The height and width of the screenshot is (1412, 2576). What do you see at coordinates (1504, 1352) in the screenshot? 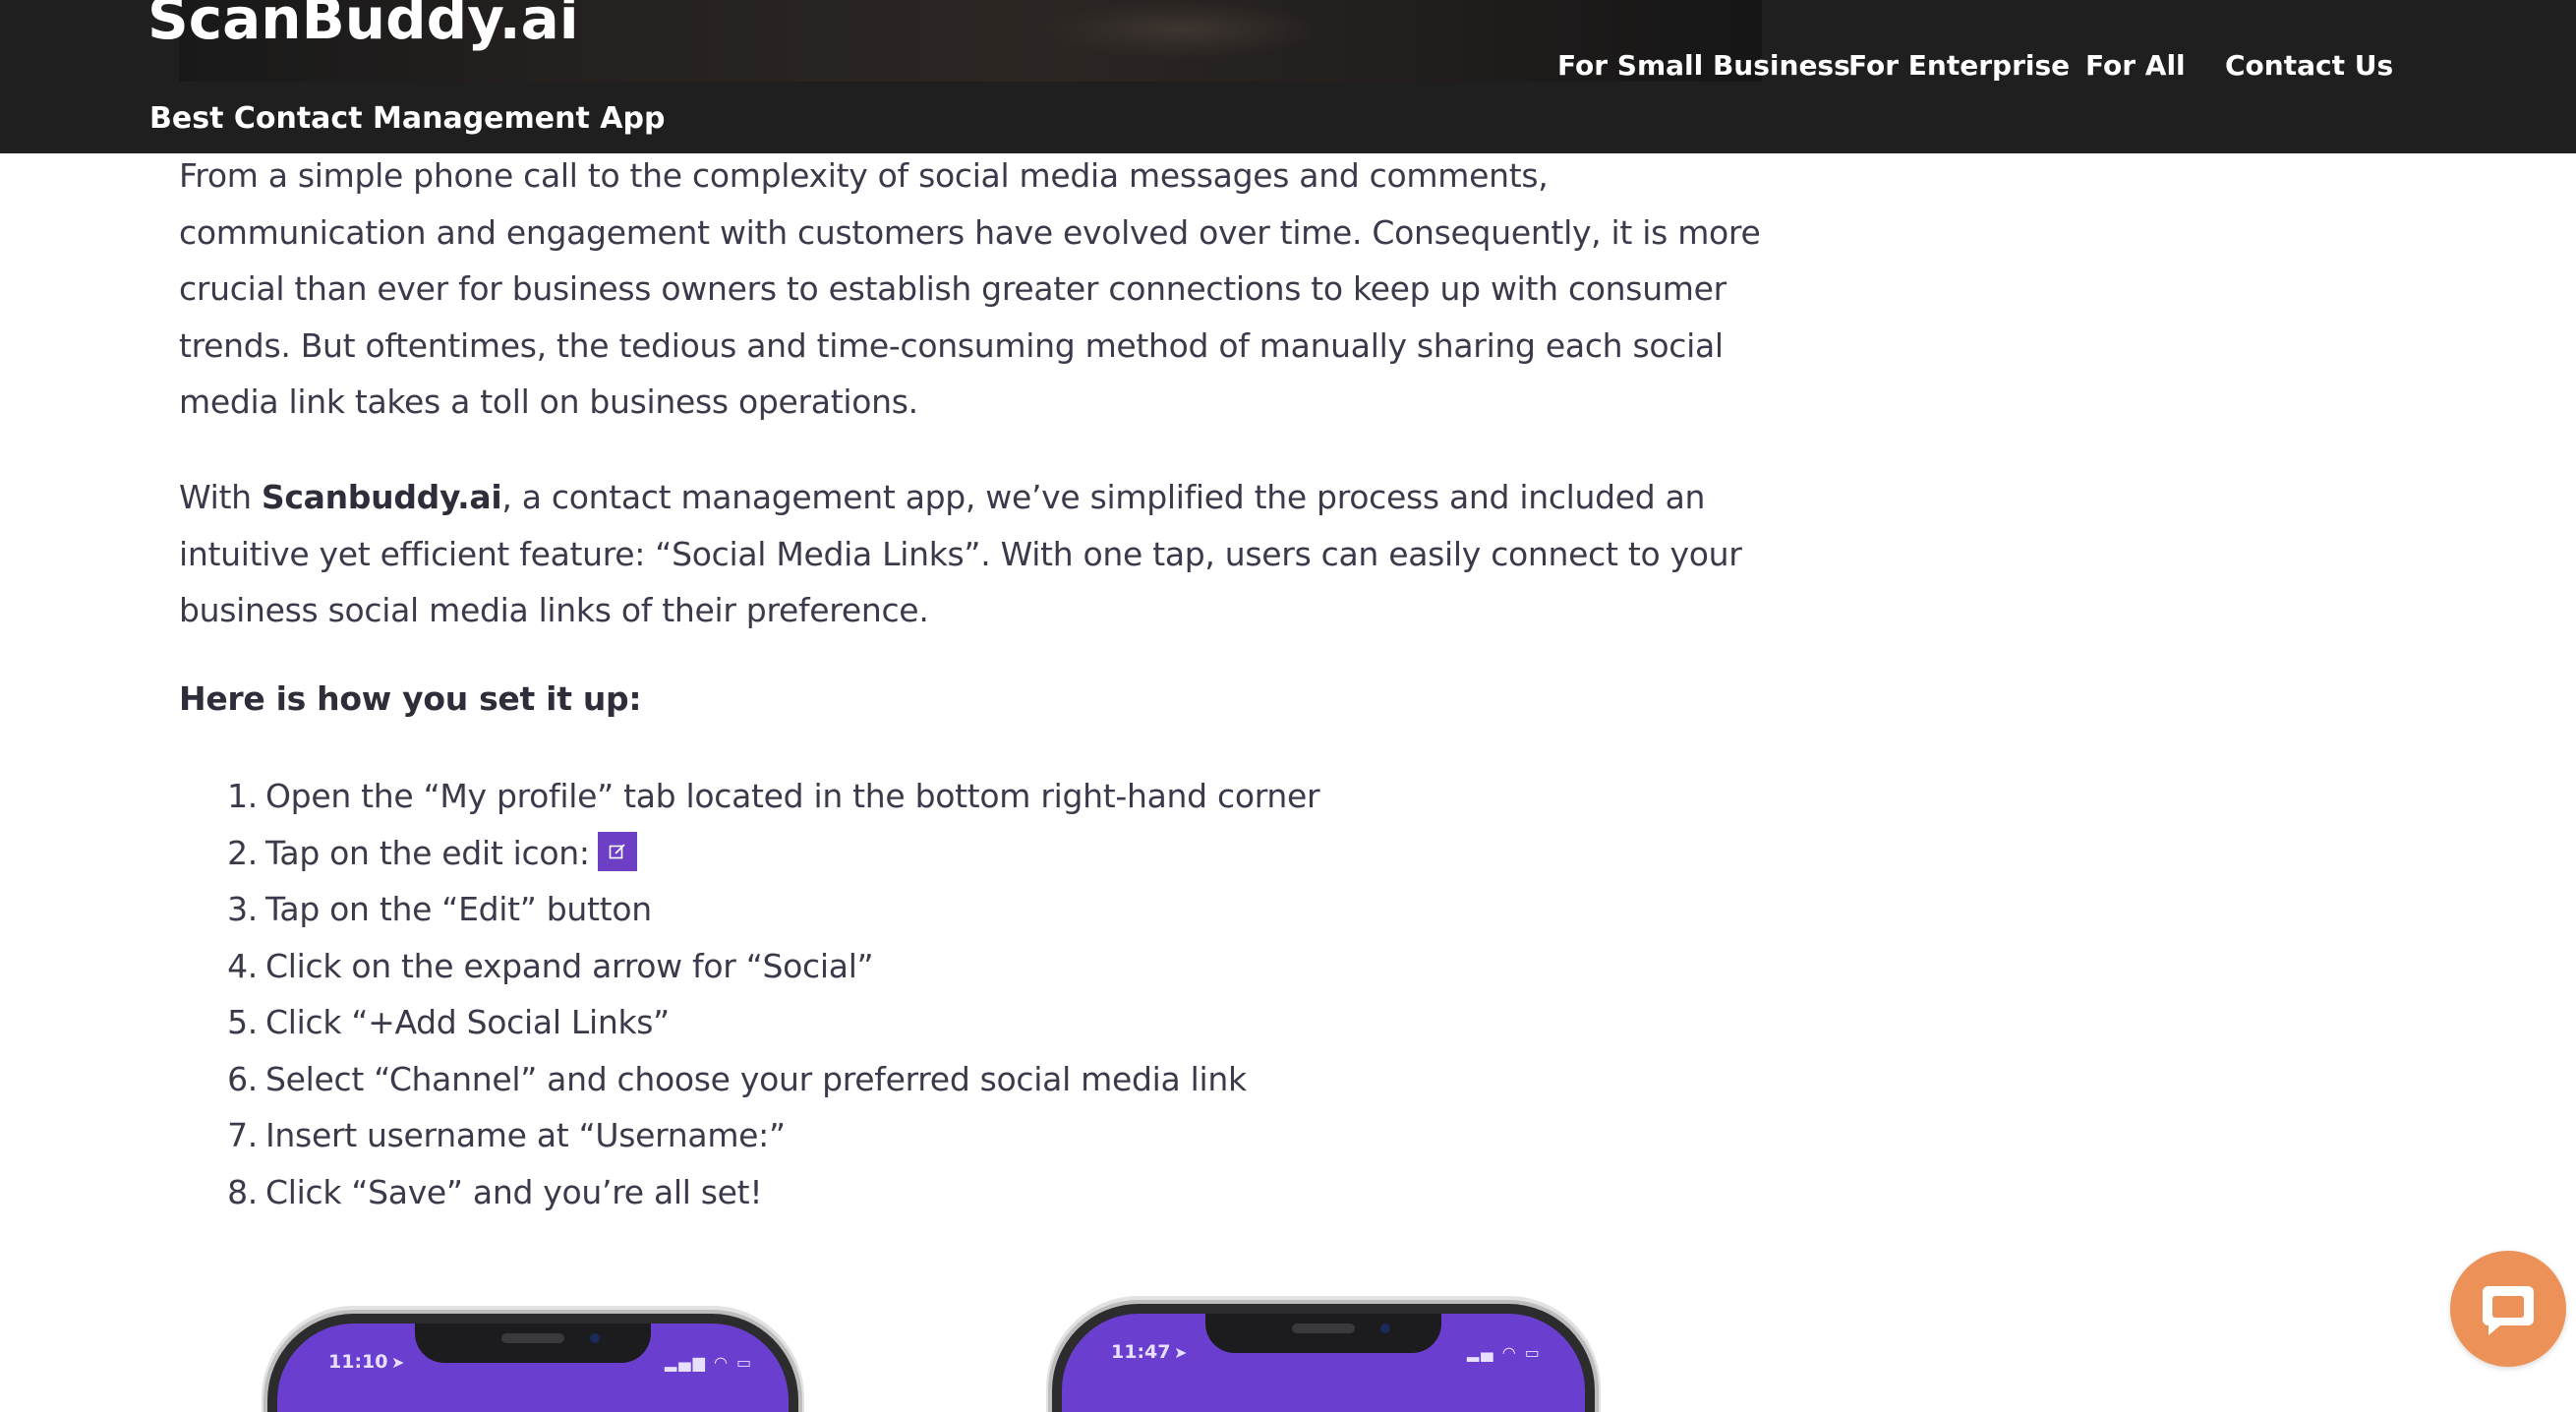
I see `phone-status-icons: ▂▄ ◠ ▭` at bounding box center [1504, 1352].